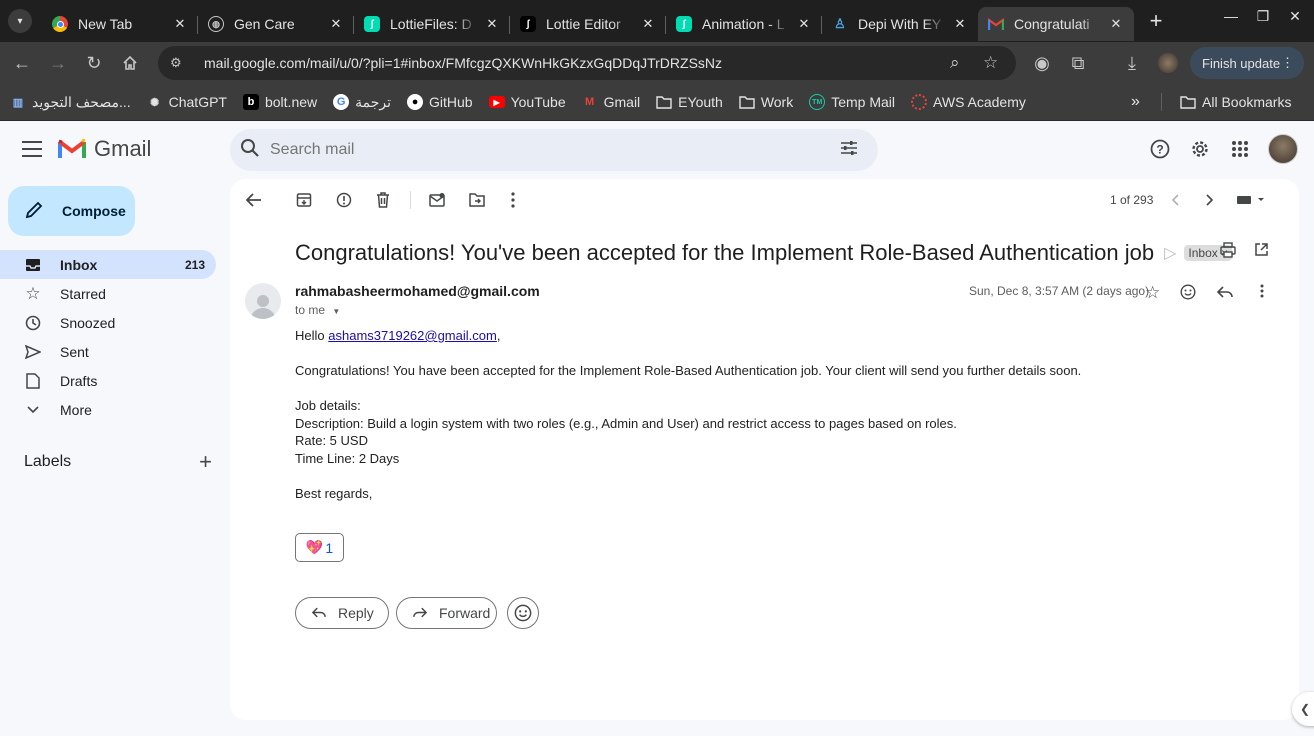 This screenshot has width=1314, height=736. Describe the element at coordinates (319, 547) in the screenshot. I see `emoji-reaction-chip: 💖 1` at that location.